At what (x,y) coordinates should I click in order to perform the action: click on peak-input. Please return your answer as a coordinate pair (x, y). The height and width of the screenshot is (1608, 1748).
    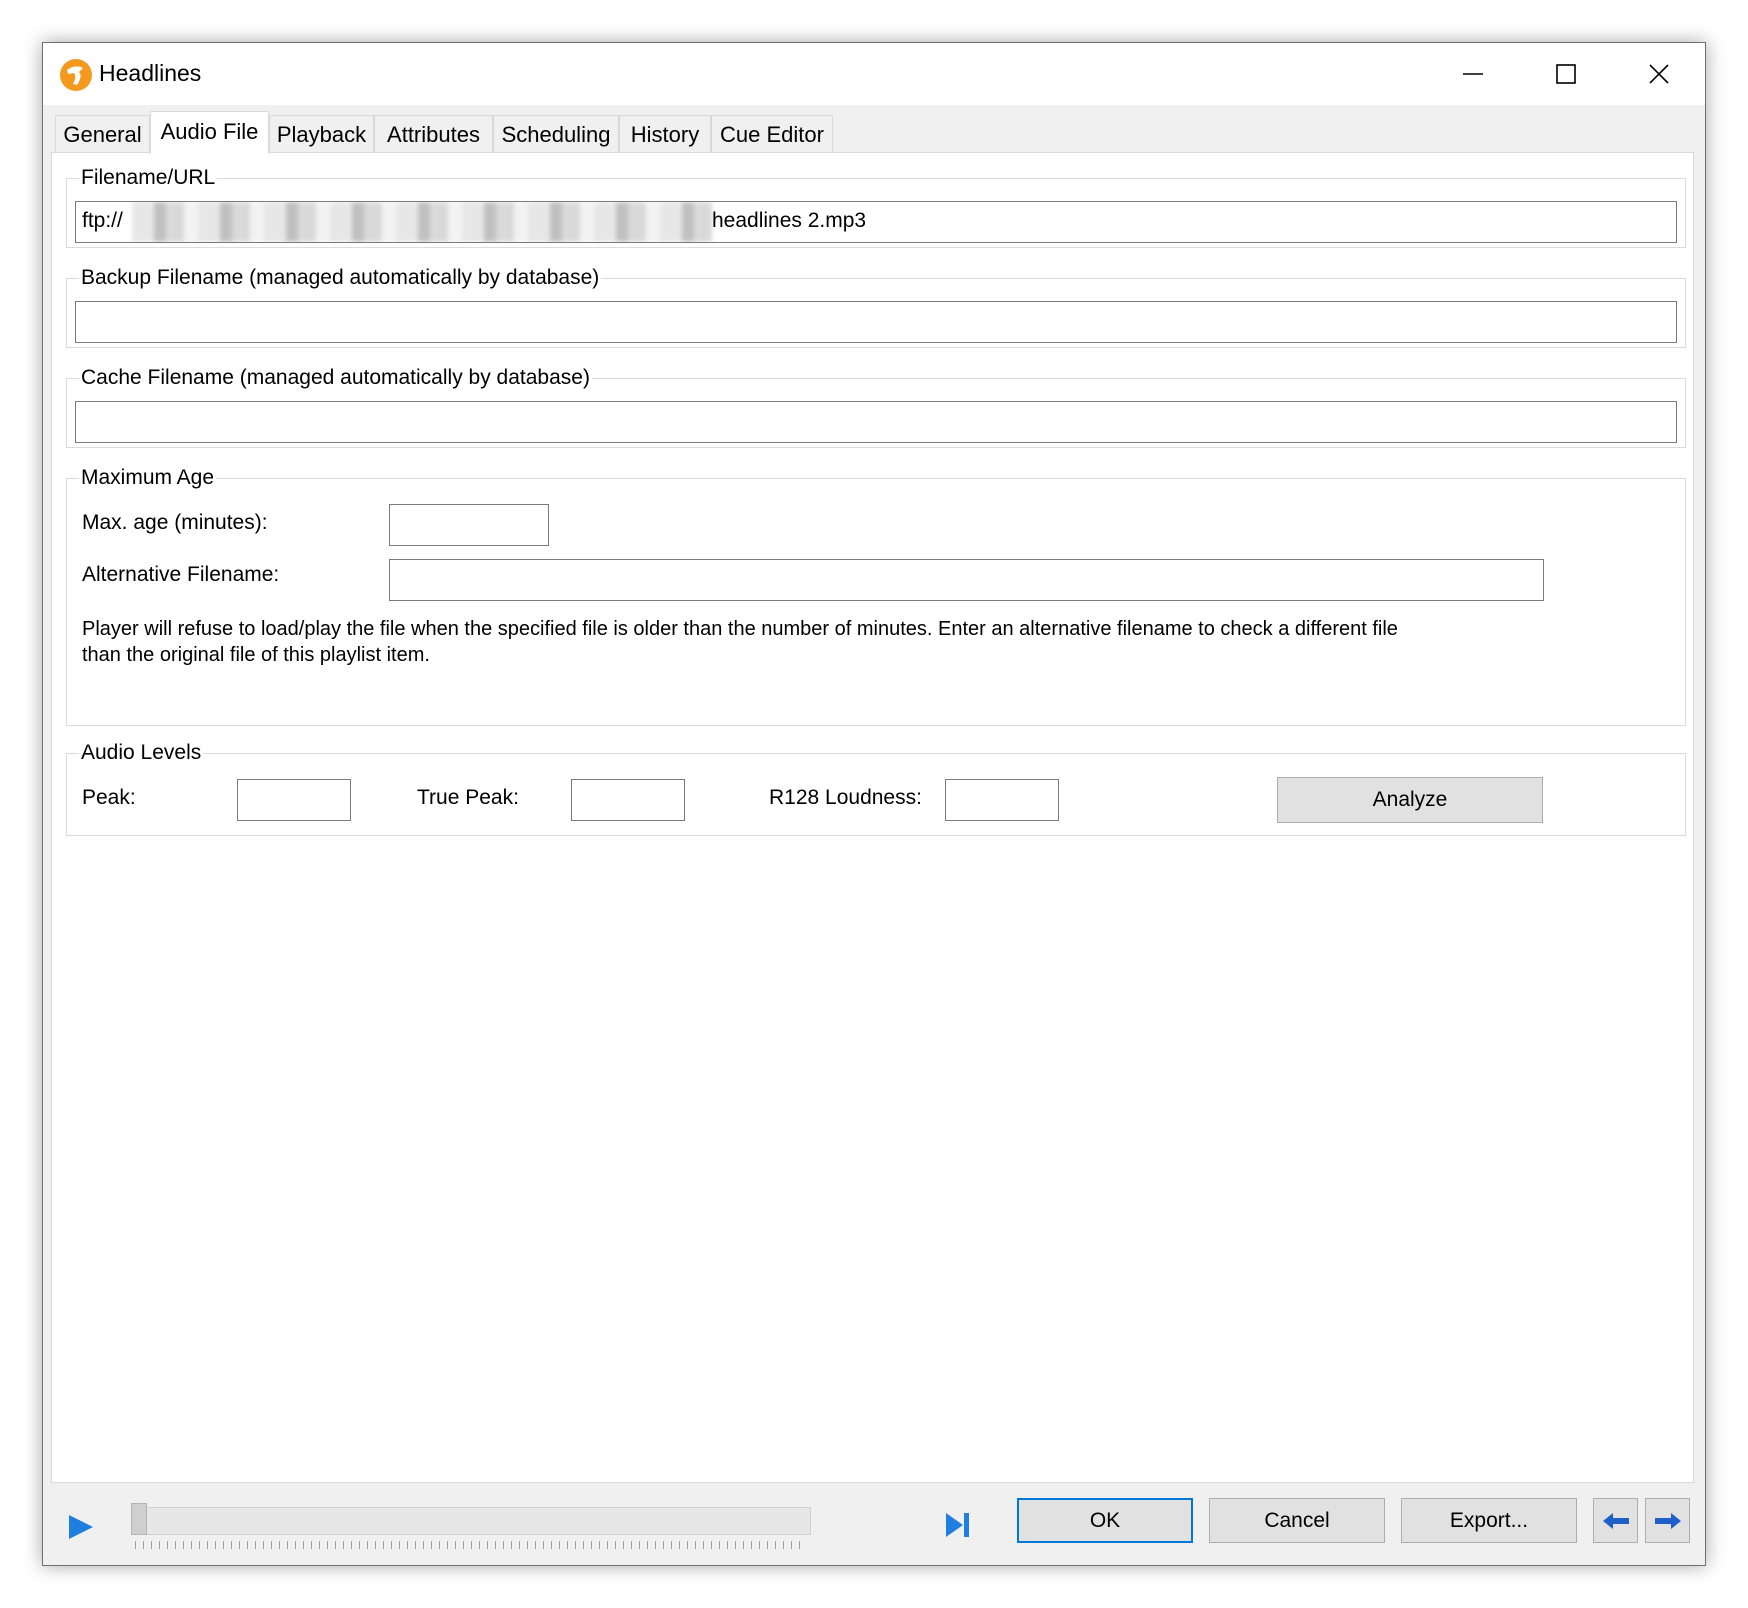
    Looking at the image, I should click on (294, 800).